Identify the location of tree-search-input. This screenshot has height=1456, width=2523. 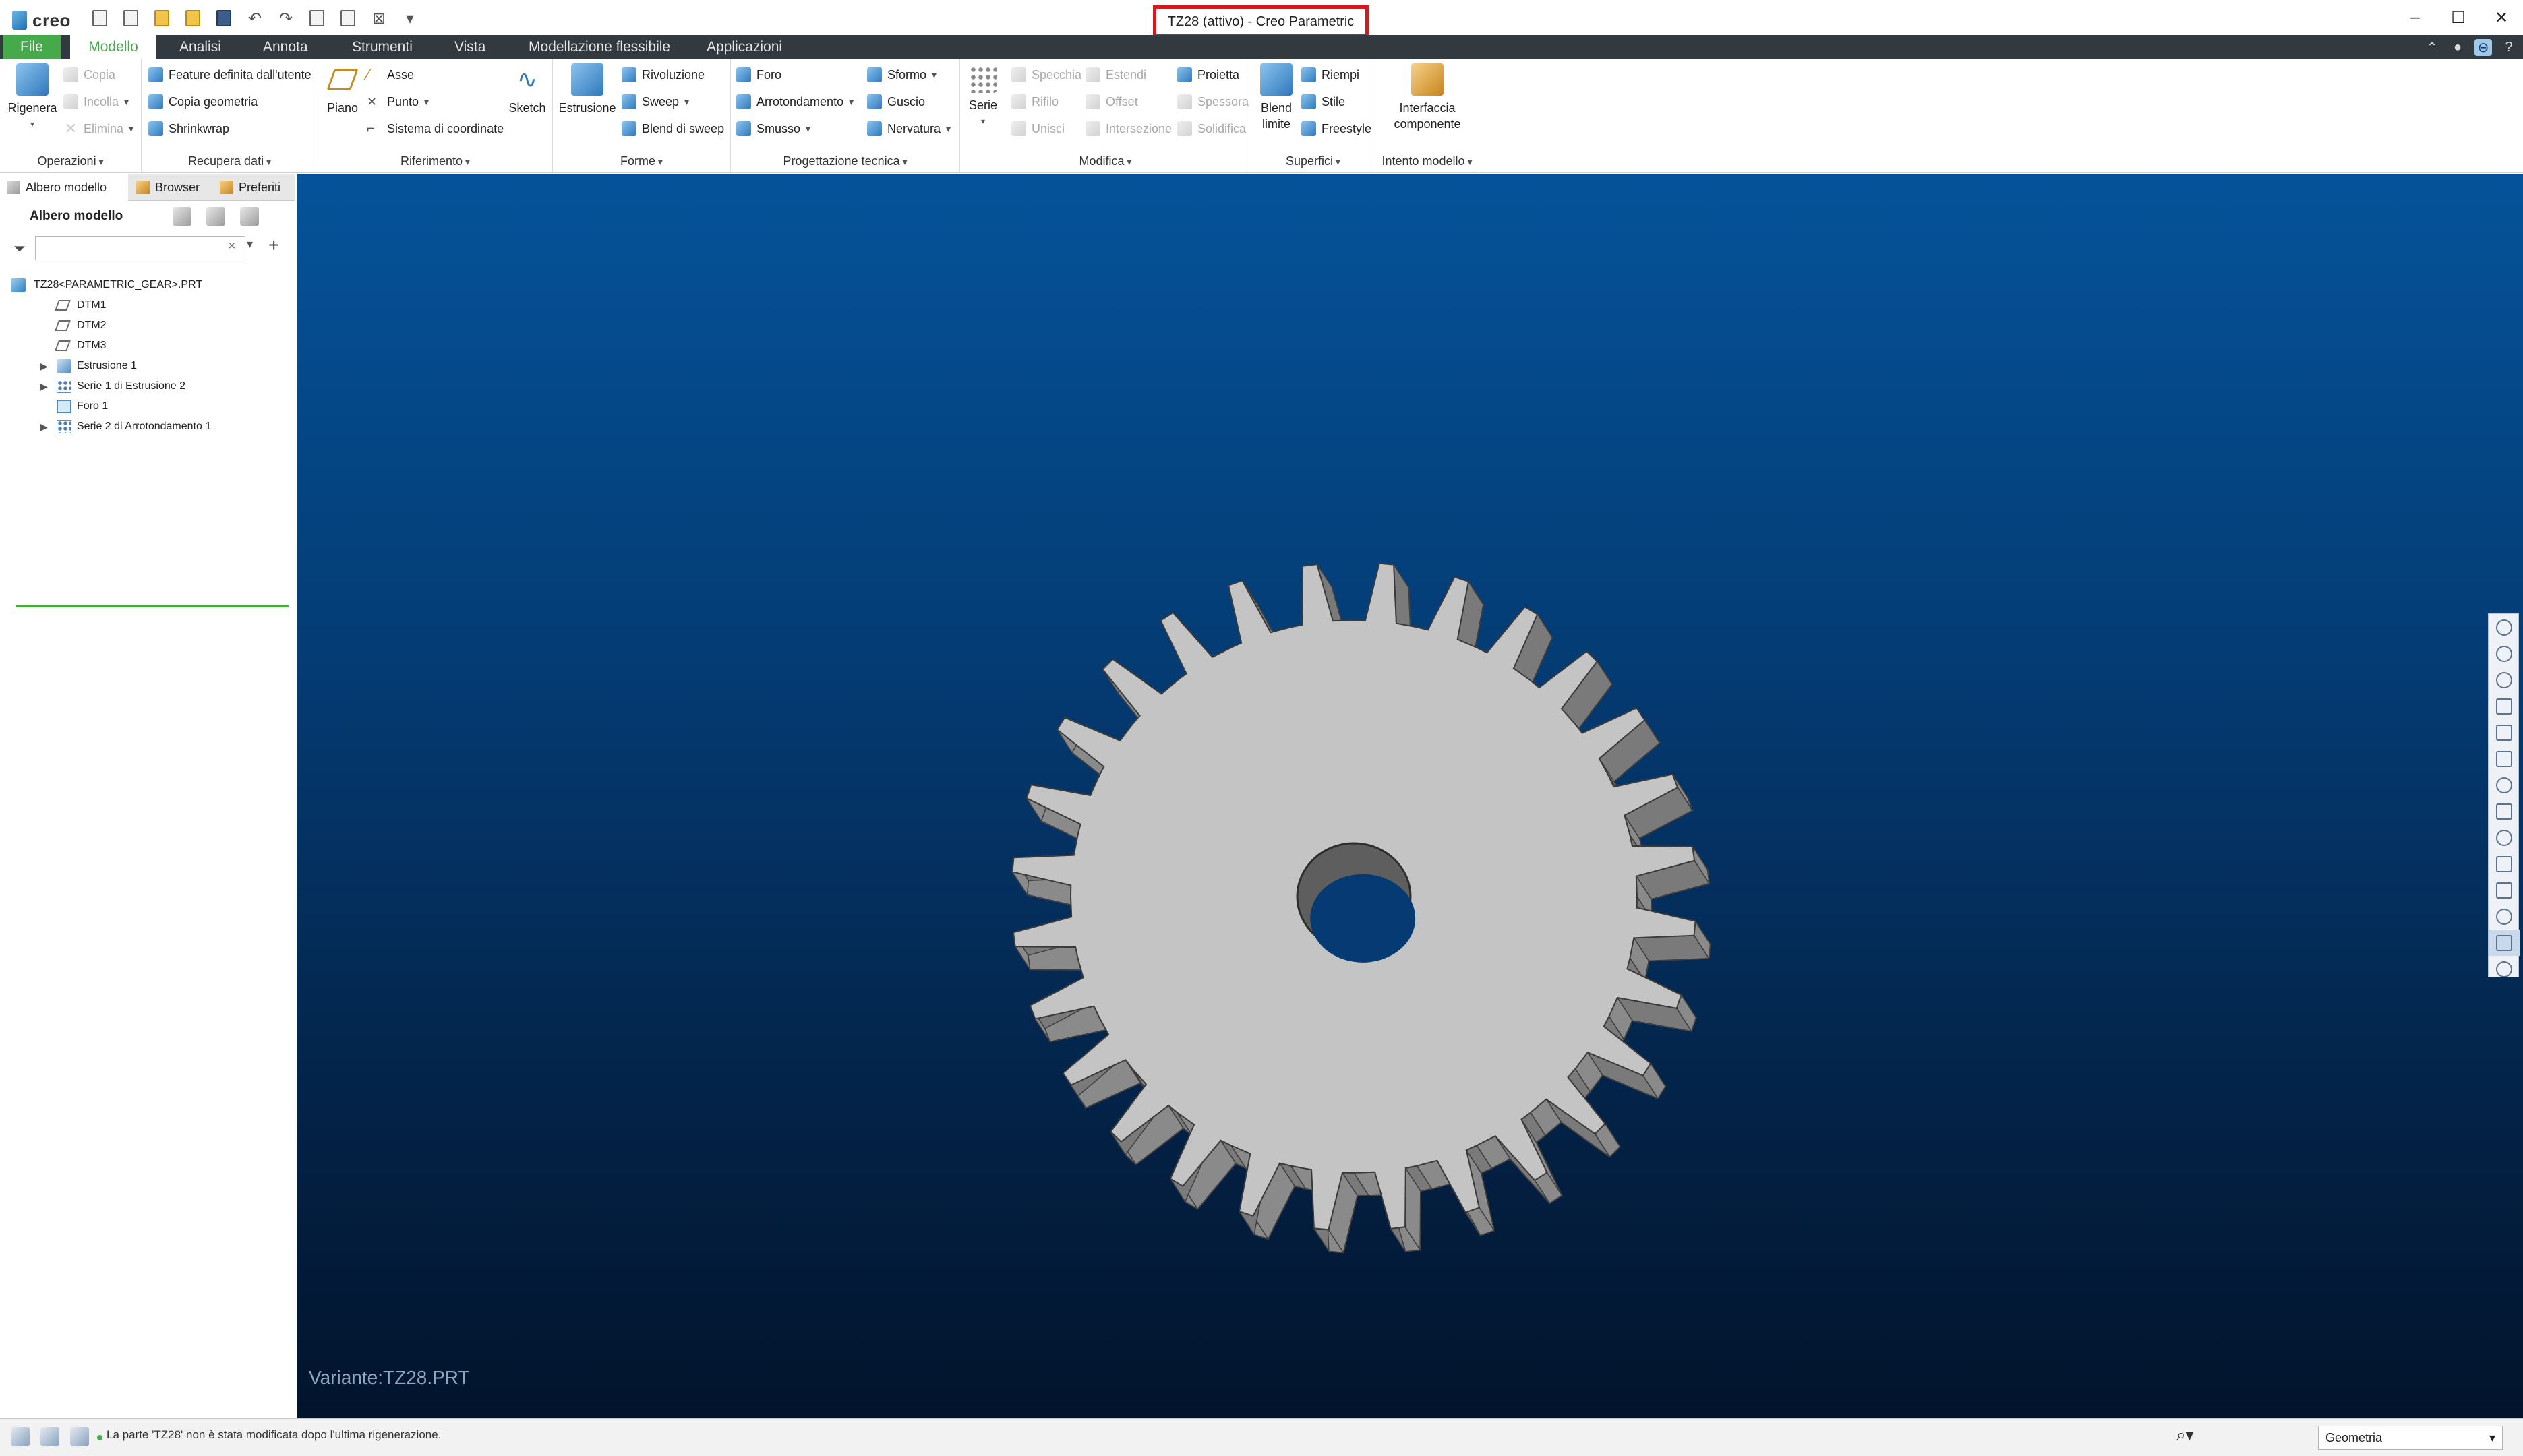
(140, 248).